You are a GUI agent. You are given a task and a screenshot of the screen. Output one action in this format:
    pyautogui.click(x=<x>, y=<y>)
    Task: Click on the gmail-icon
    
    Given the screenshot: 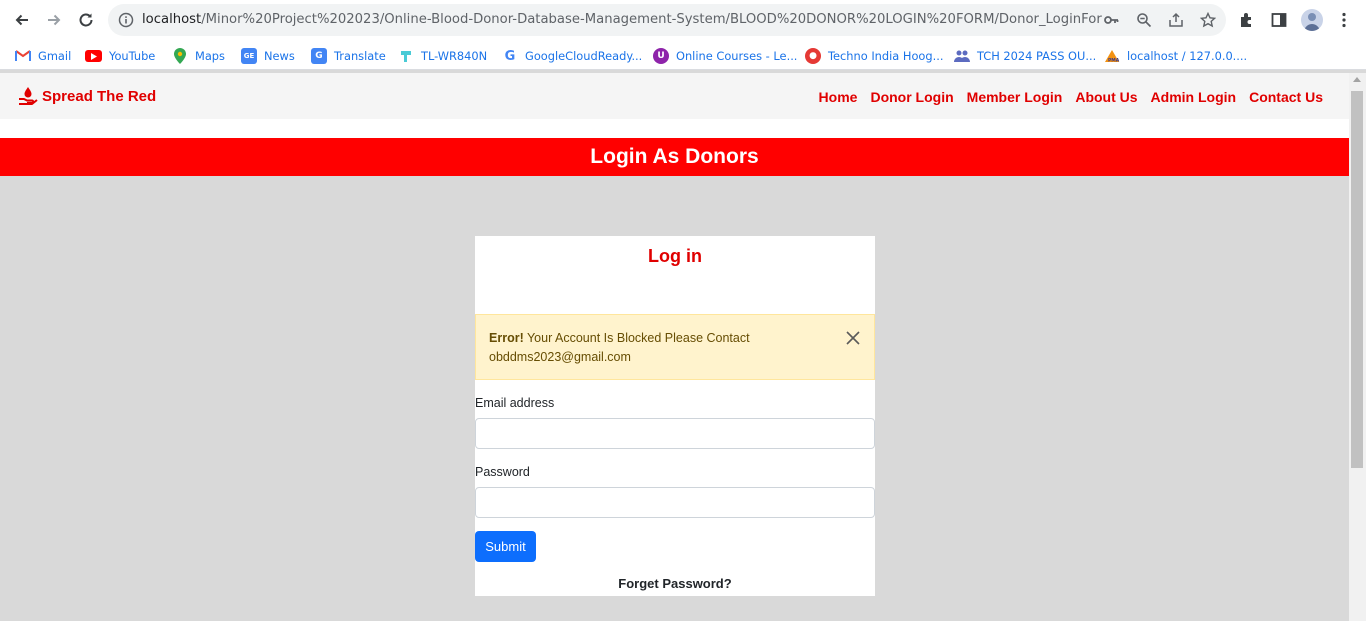 What is the action you would take?
    pyautogui.click(x=23, y=56)
    